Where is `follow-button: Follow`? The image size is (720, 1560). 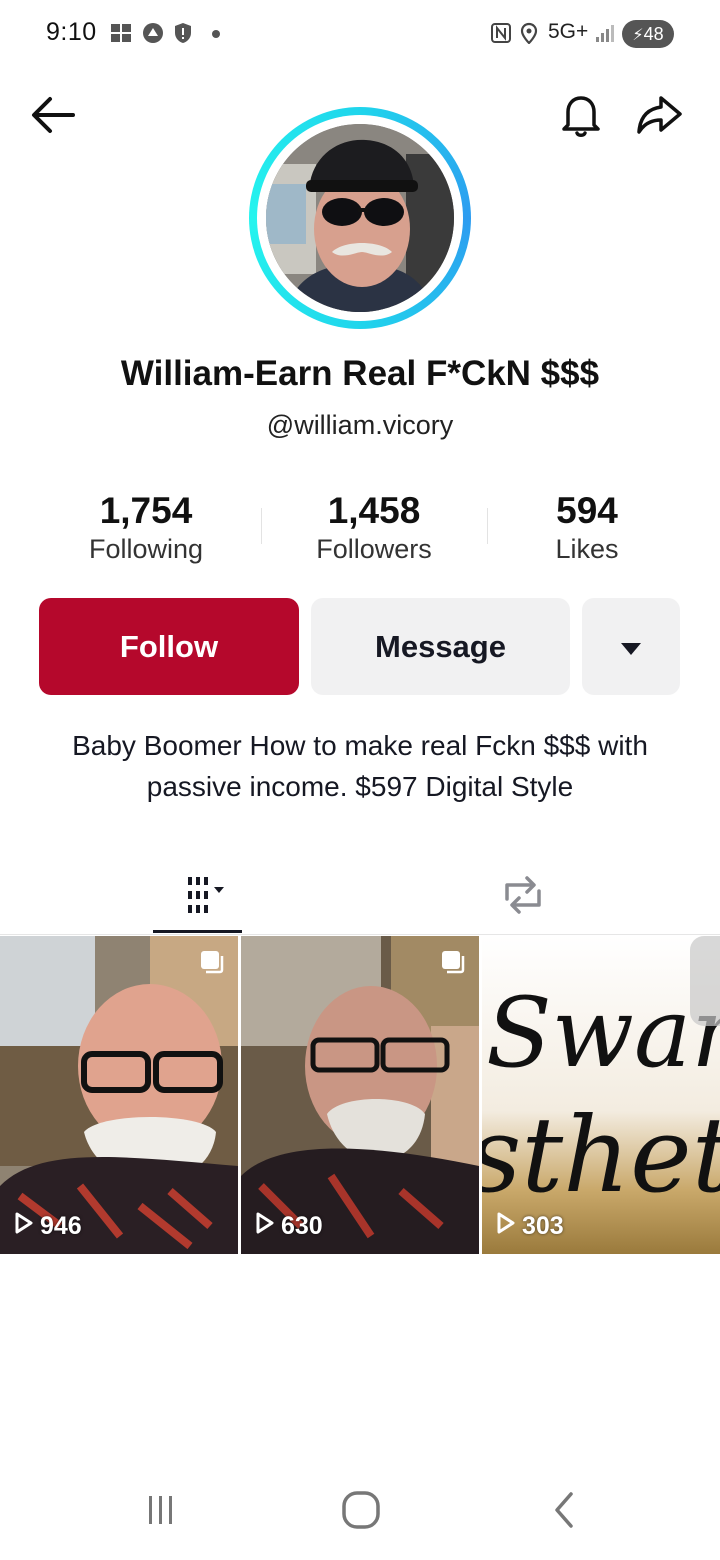
follow-button: Follow is located at coordinates (169, 646).